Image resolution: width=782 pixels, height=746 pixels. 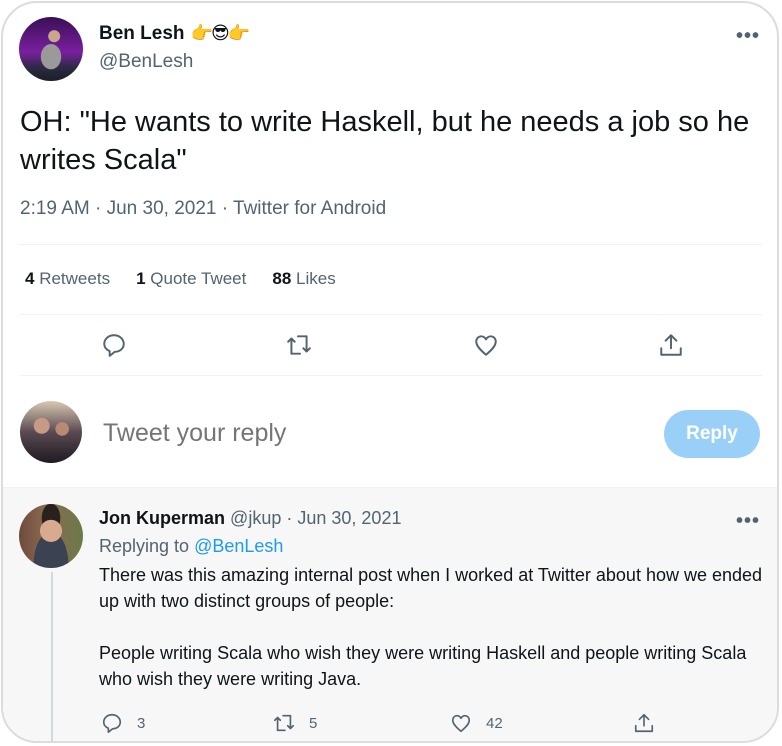 What do you see at coordinates (141, 723) in the screenshot?
I see `reply-count: 3` at bounding box center [141, 723].